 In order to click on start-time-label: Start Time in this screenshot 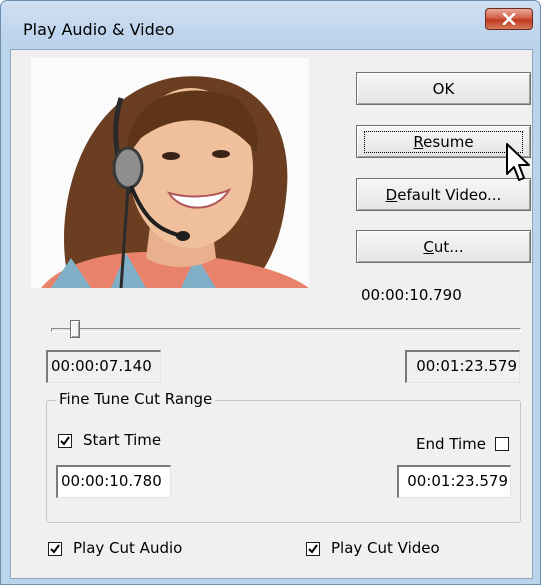, I will do `click(122, 440)`.